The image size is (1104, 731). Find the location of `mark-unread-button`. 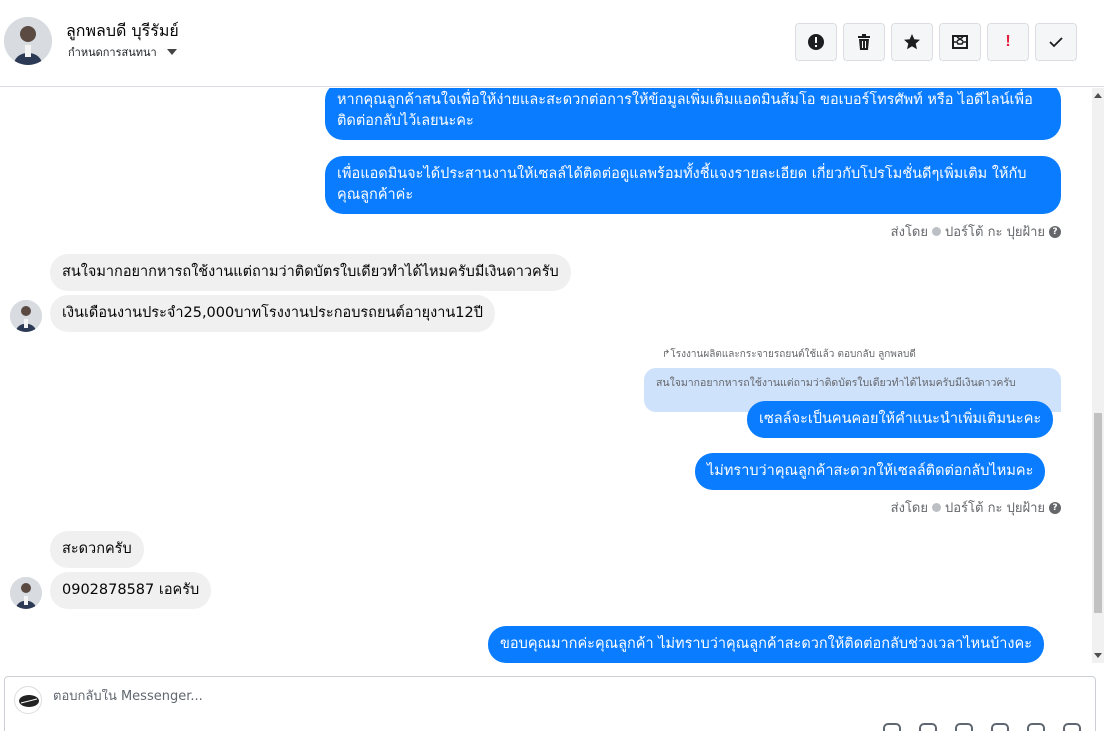

mark-unread-button is located at coordinates (960, 42).